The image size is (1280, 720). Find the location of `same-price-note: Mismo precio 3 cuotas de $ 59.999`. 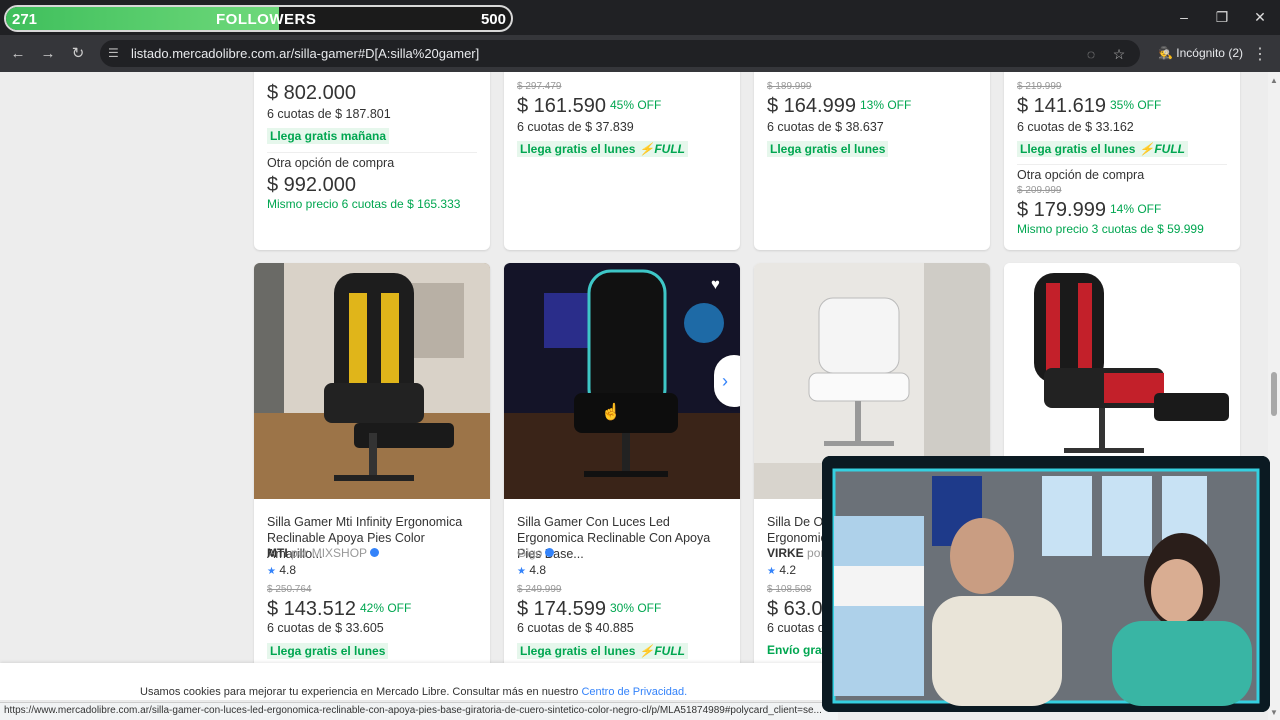

same-price-note: Mismo precio 3 cuotas de $ 59.999 is located at coordinates (1110, 229).